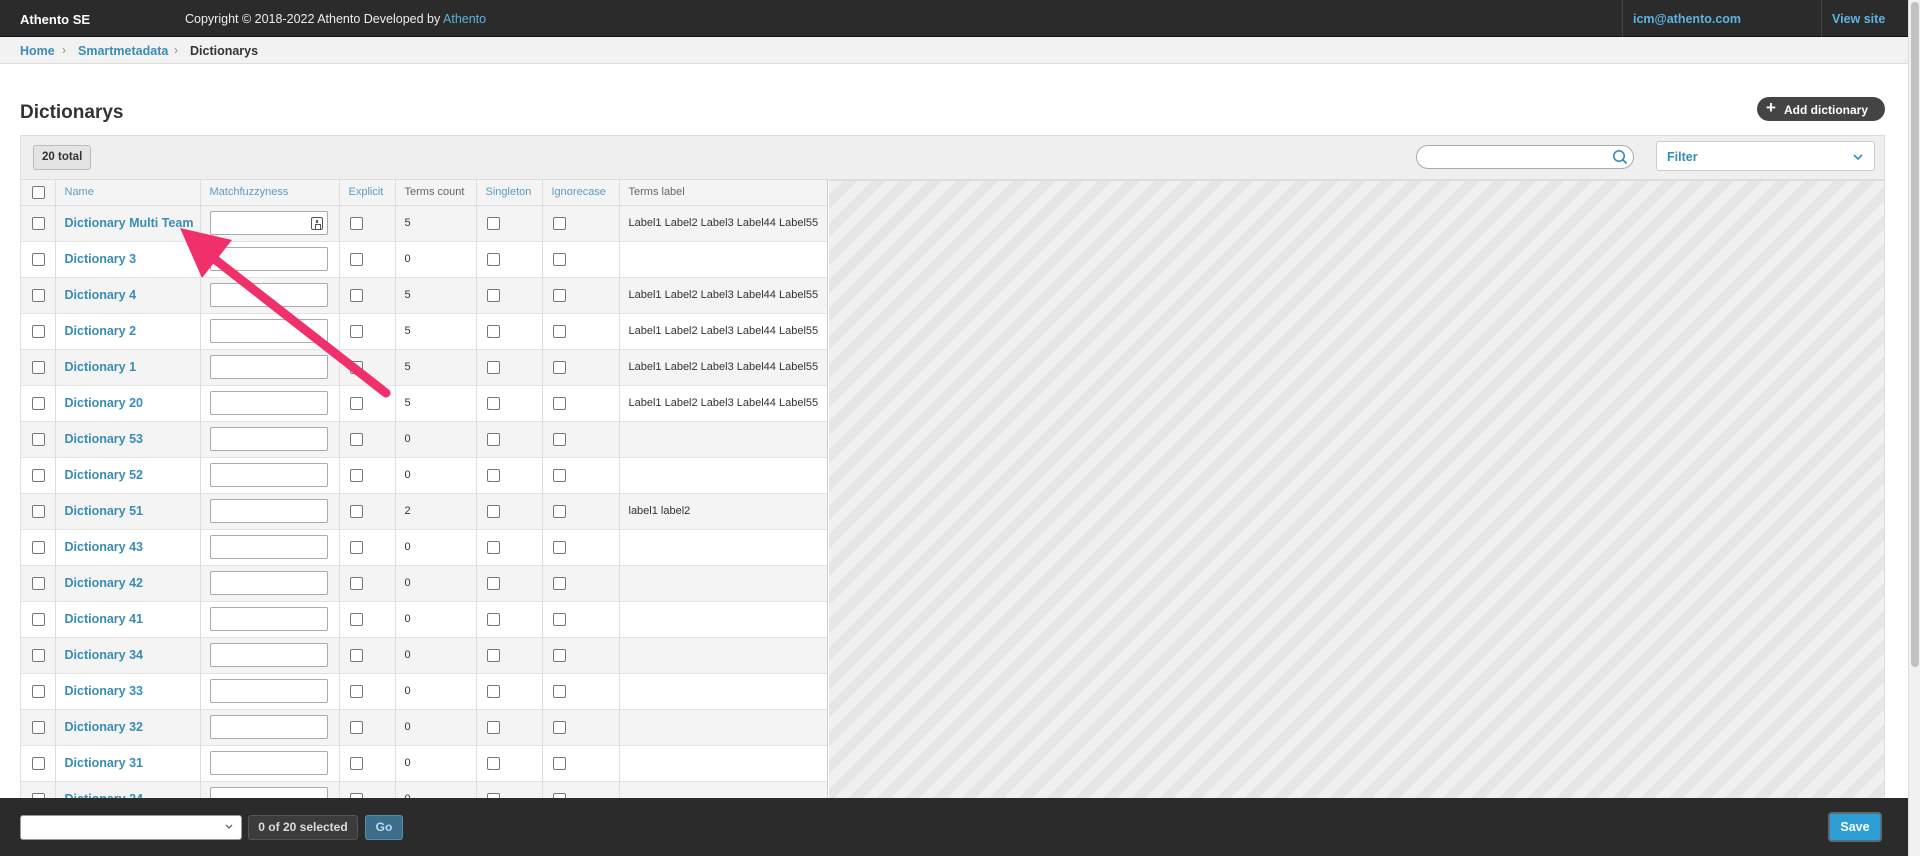 Image resolution: width=1920 pixels, height=856 pixels. I want to click on search-icon, so click(1620, 157).